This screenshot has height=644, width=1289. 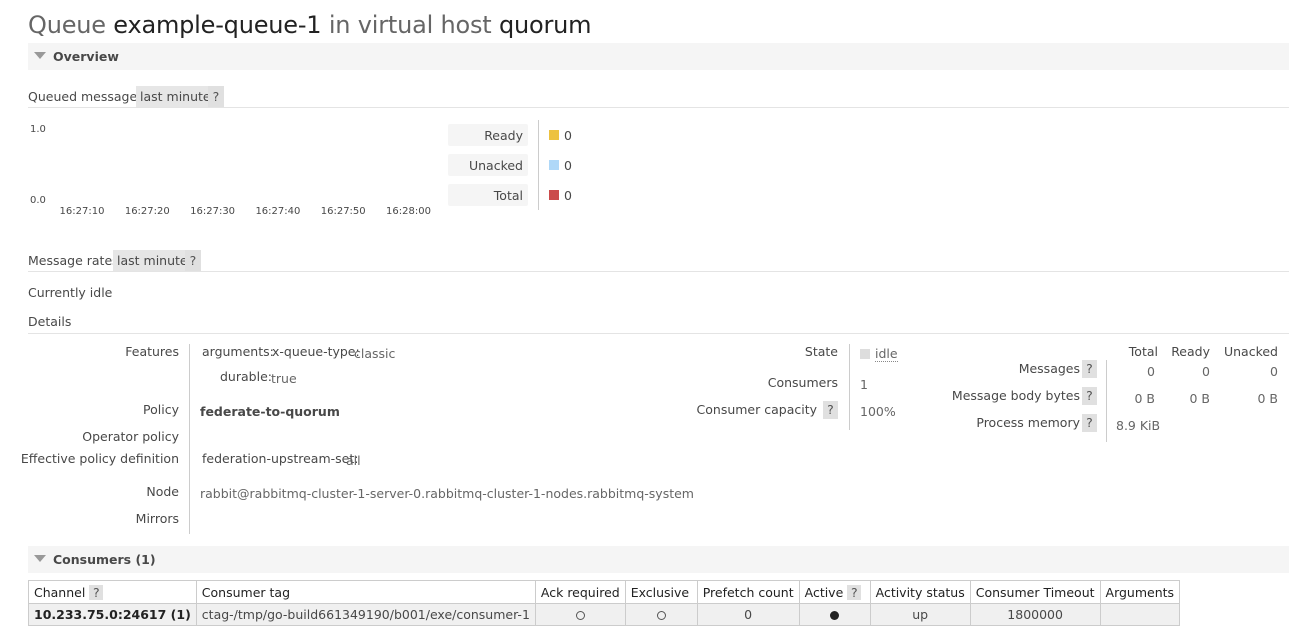 I want to click on message-rates-label: Message rates, so click(x=73, y=260).